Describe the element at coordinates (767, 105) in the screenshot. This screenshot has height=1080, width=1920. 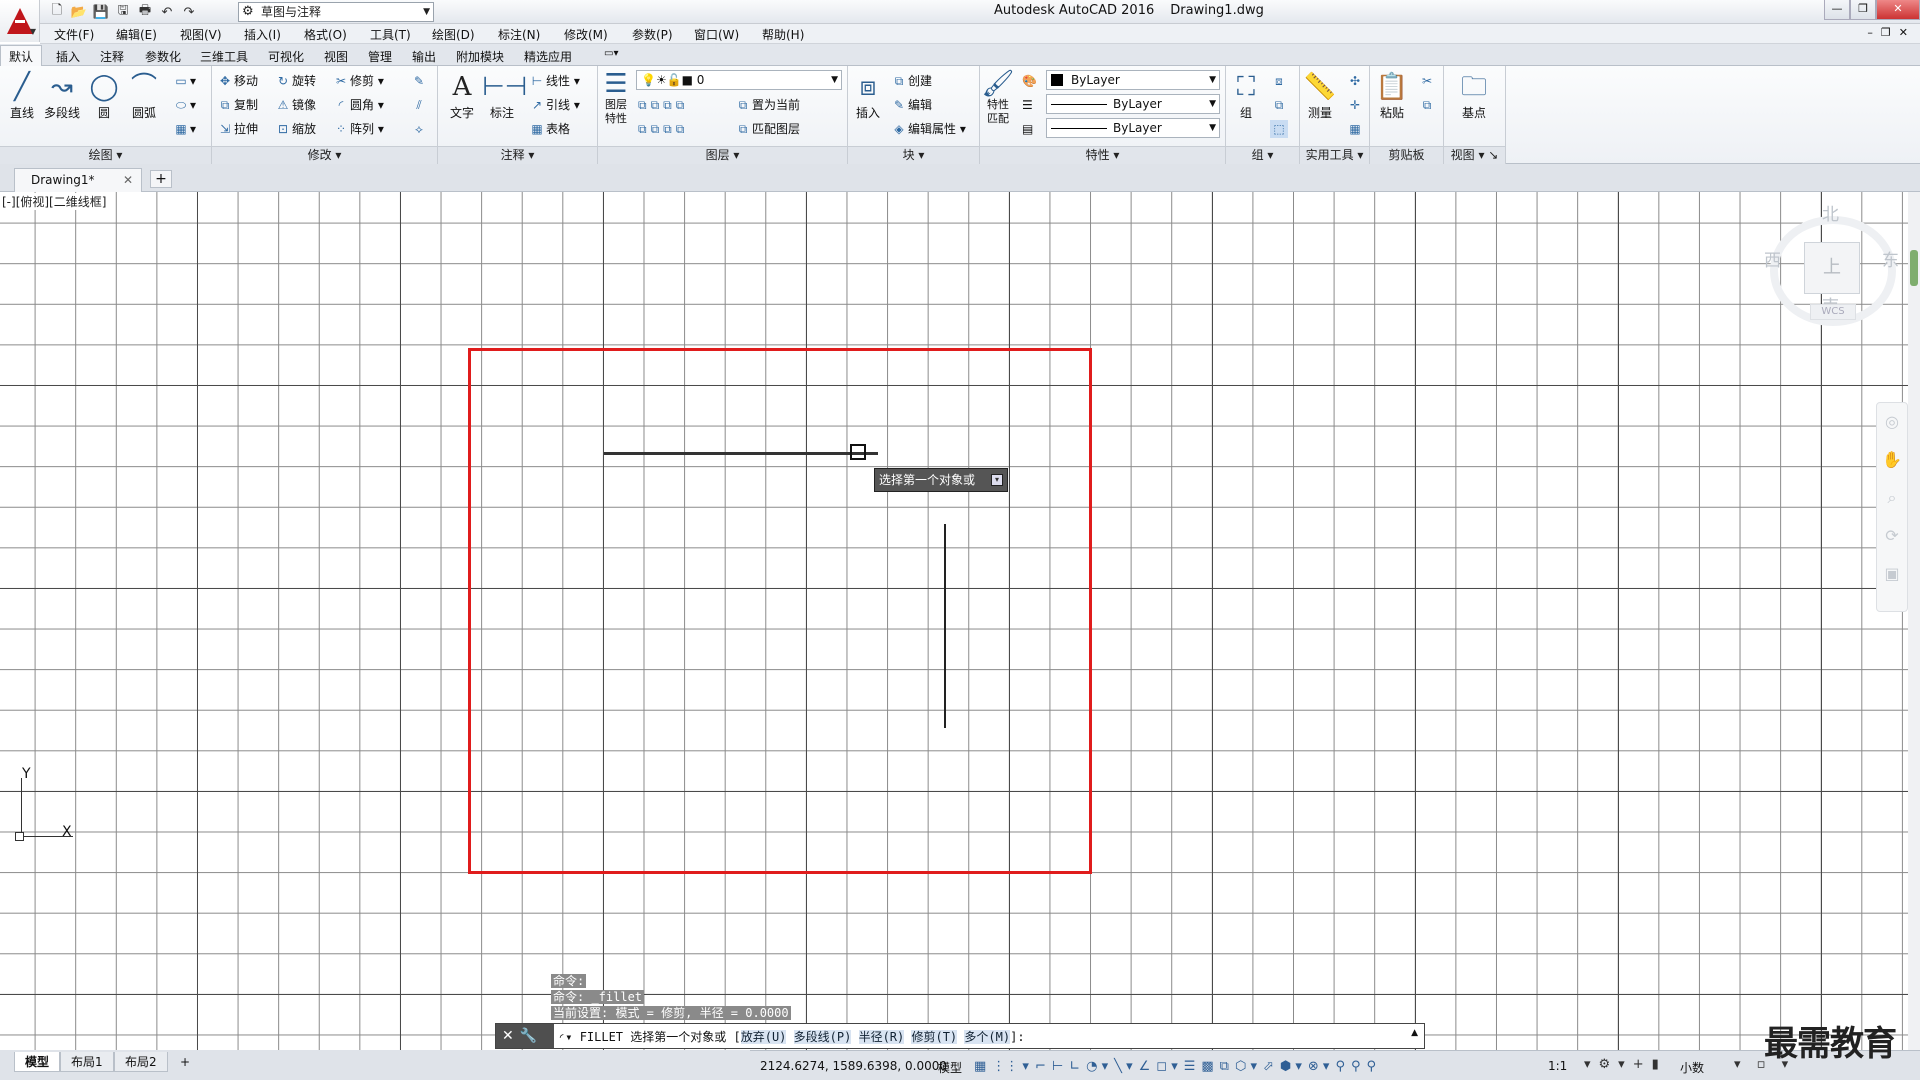
I see `set-current-button: ⧉ 置为当前` at that location.